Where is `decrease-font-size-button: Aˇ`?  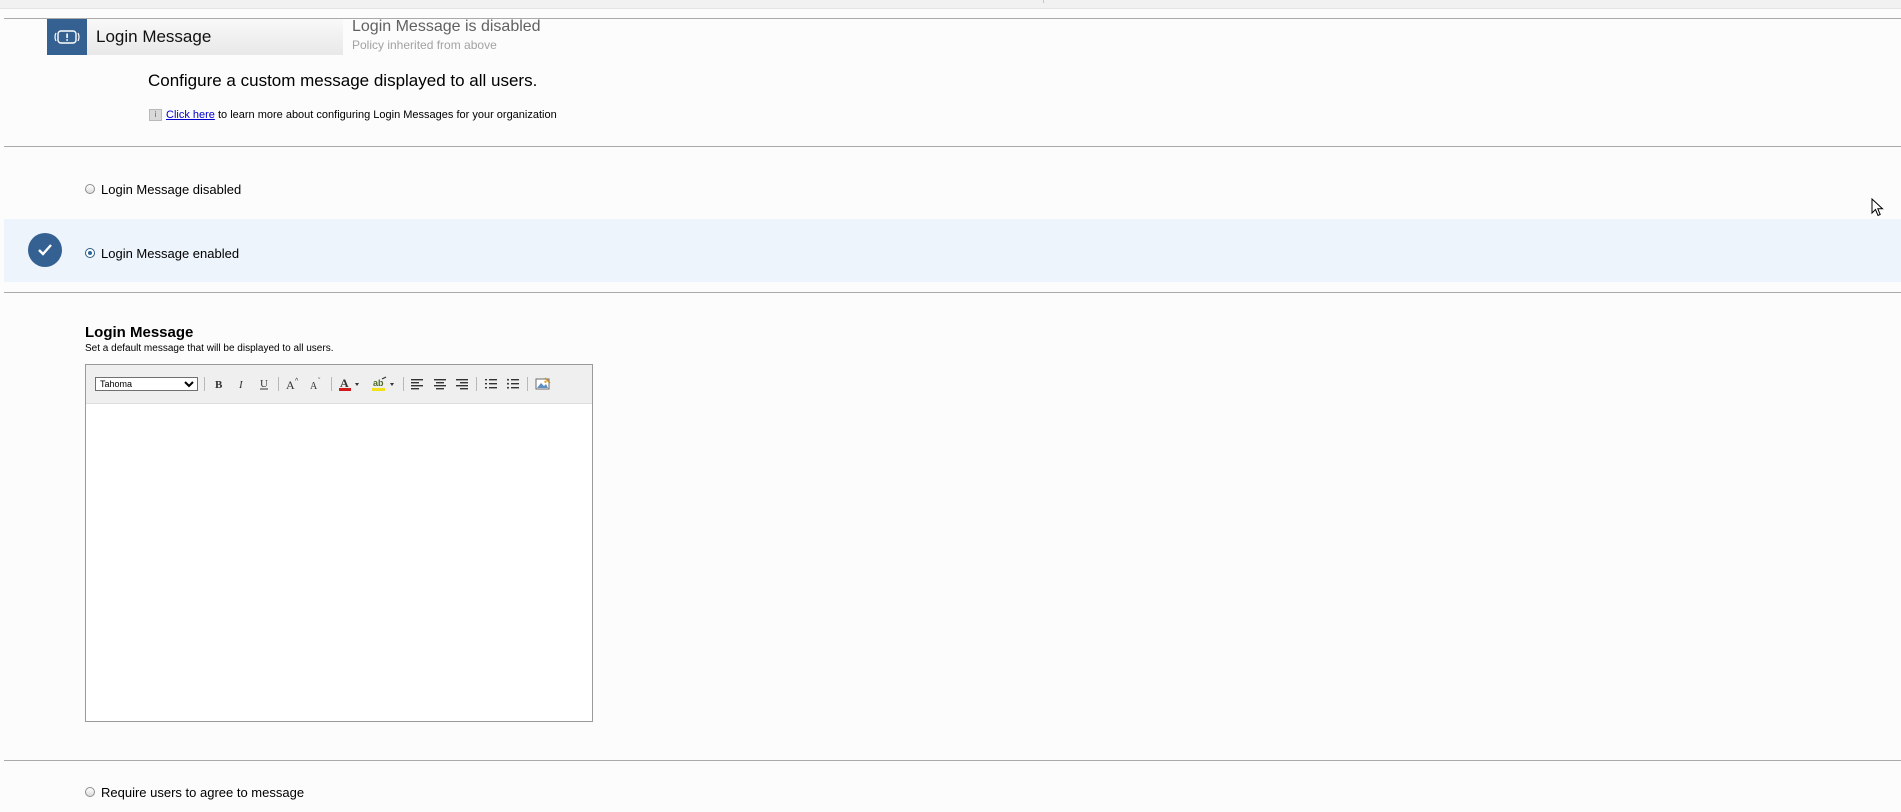 decrease-font-size-button: Aˇ is located at coordinates (316, 384).